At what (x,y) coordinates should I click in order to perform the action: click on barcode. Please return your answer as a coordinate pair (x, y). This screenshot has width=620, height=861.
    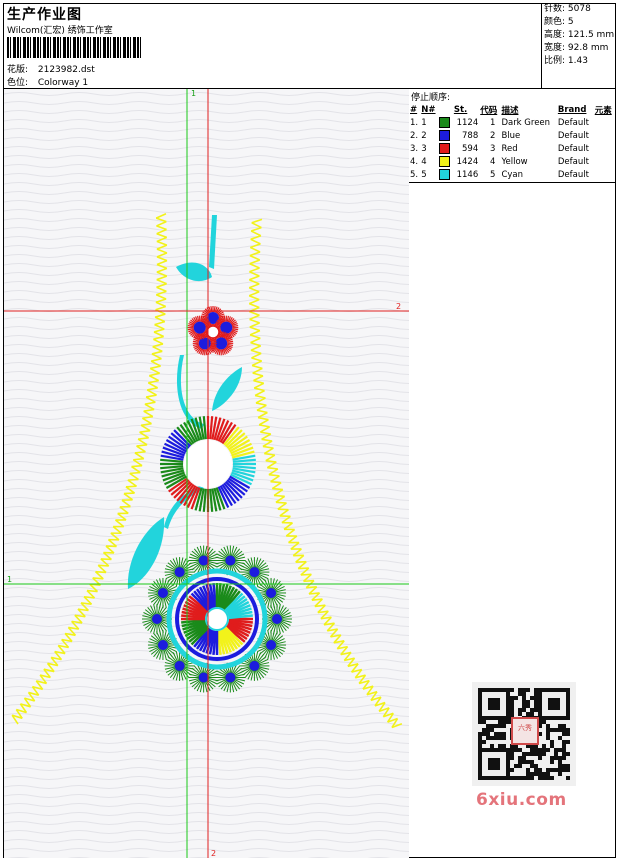
    Looking at the image, I should click on (74, 47).